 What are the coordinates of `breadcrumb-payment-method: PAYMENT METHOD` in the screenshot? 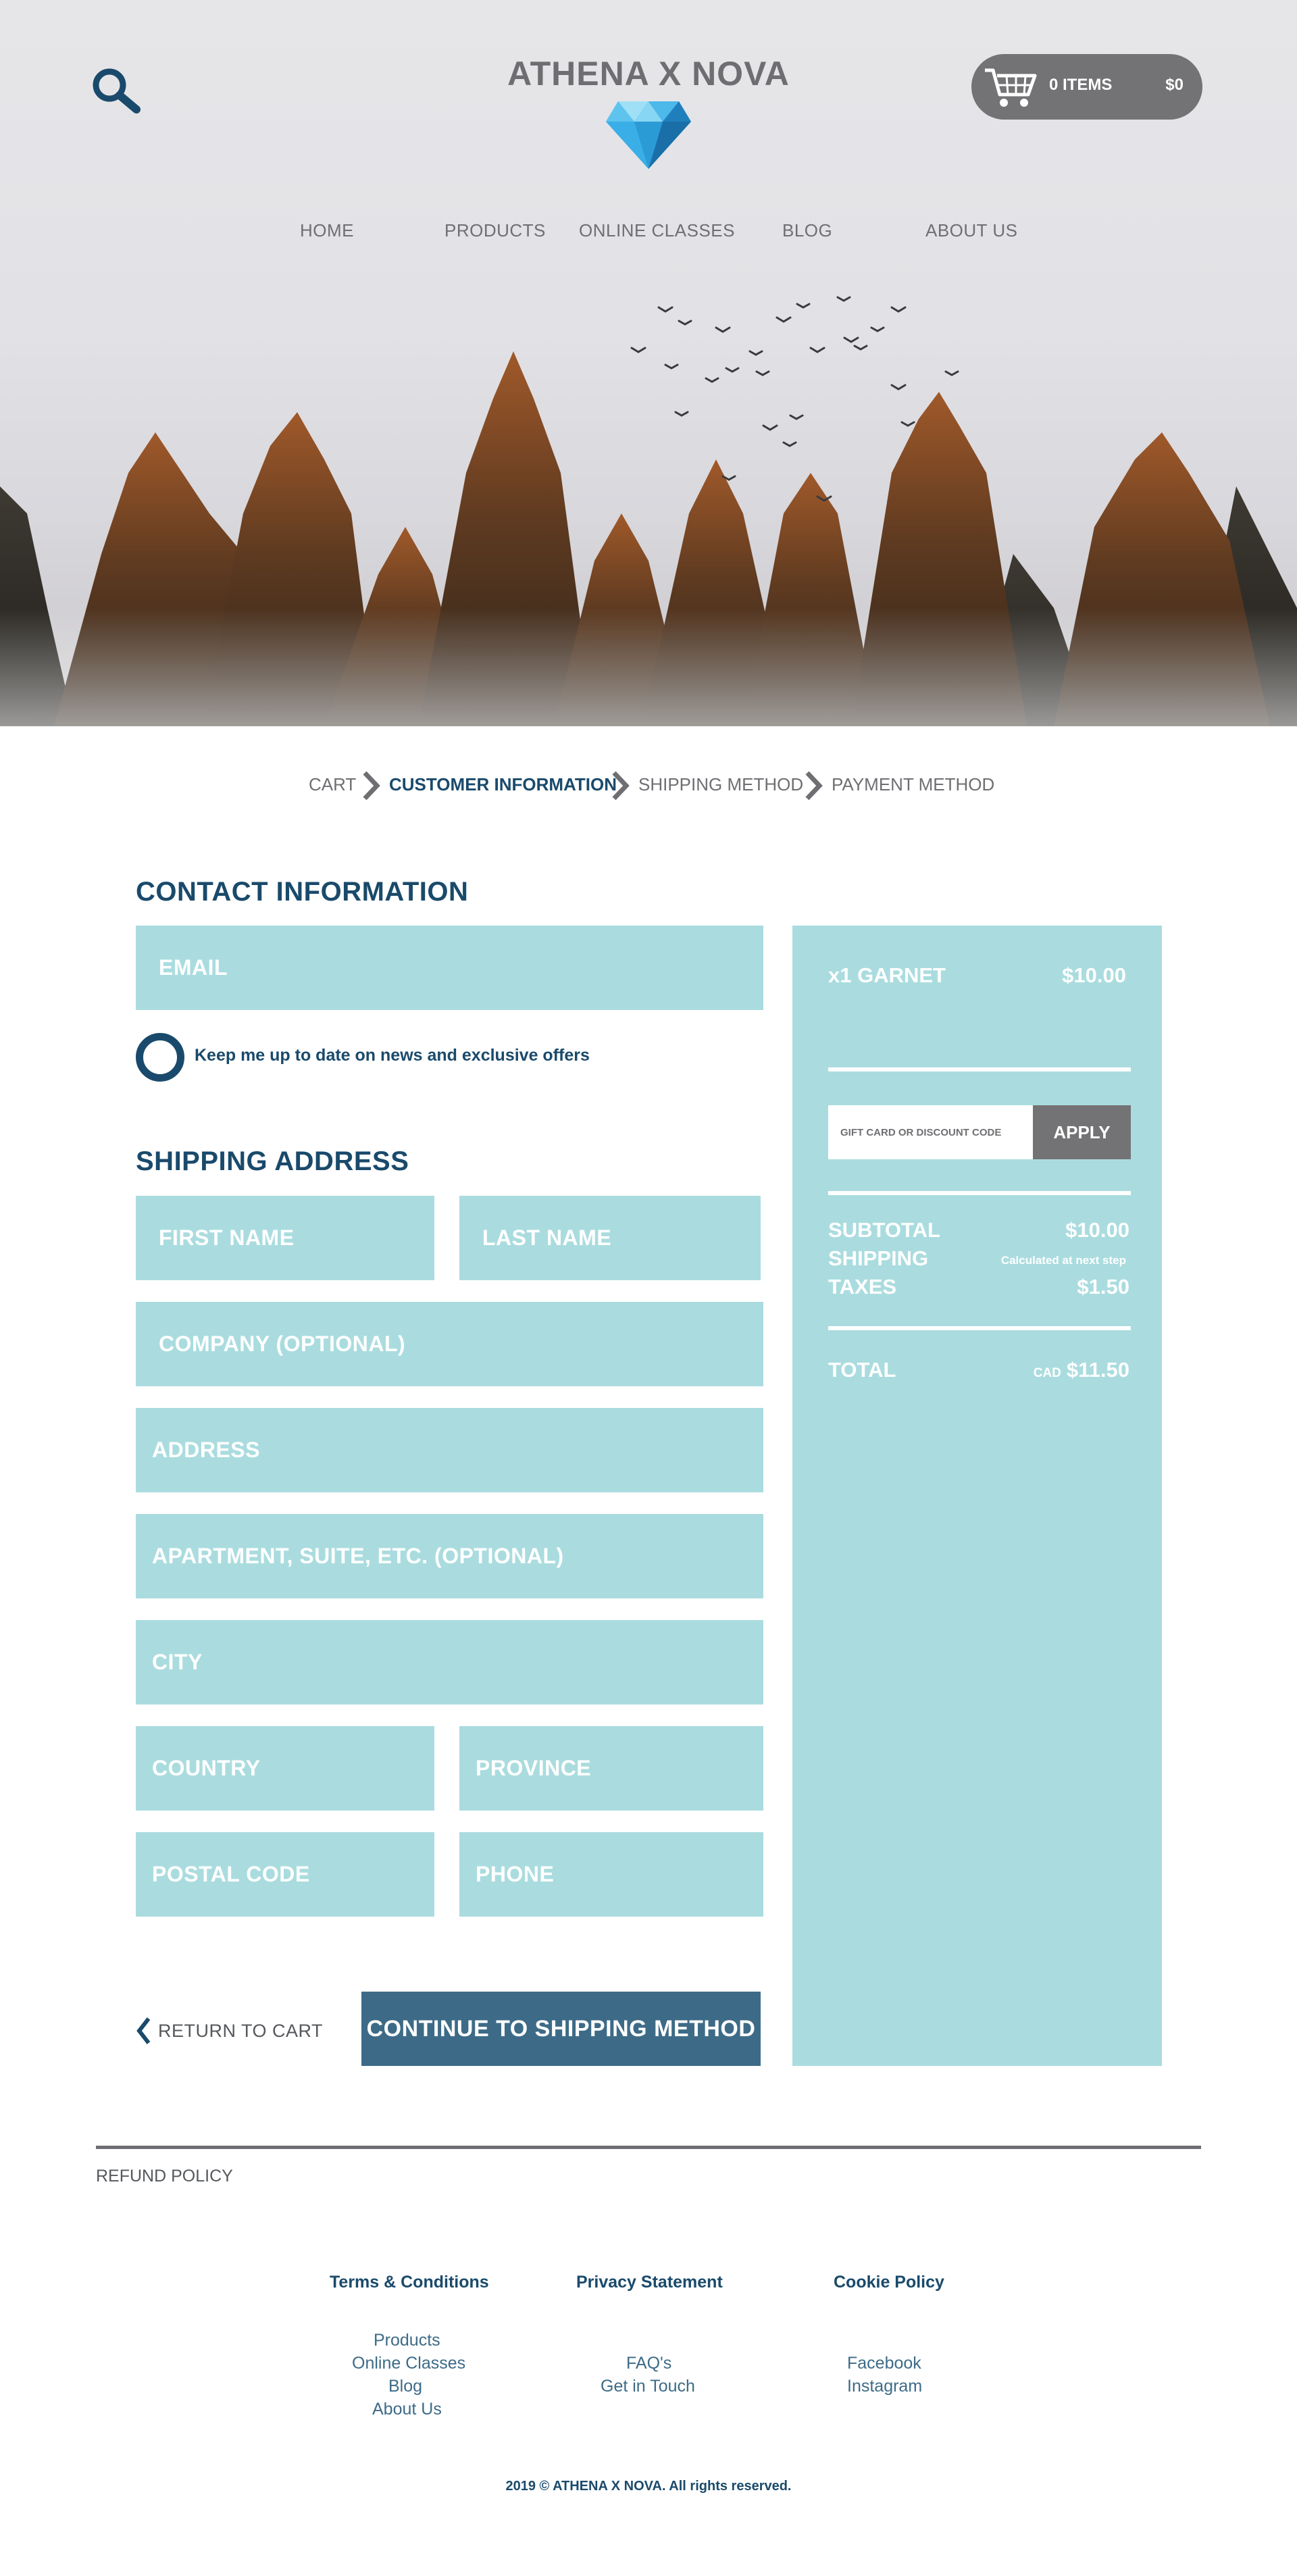 It's located at (913, 784).